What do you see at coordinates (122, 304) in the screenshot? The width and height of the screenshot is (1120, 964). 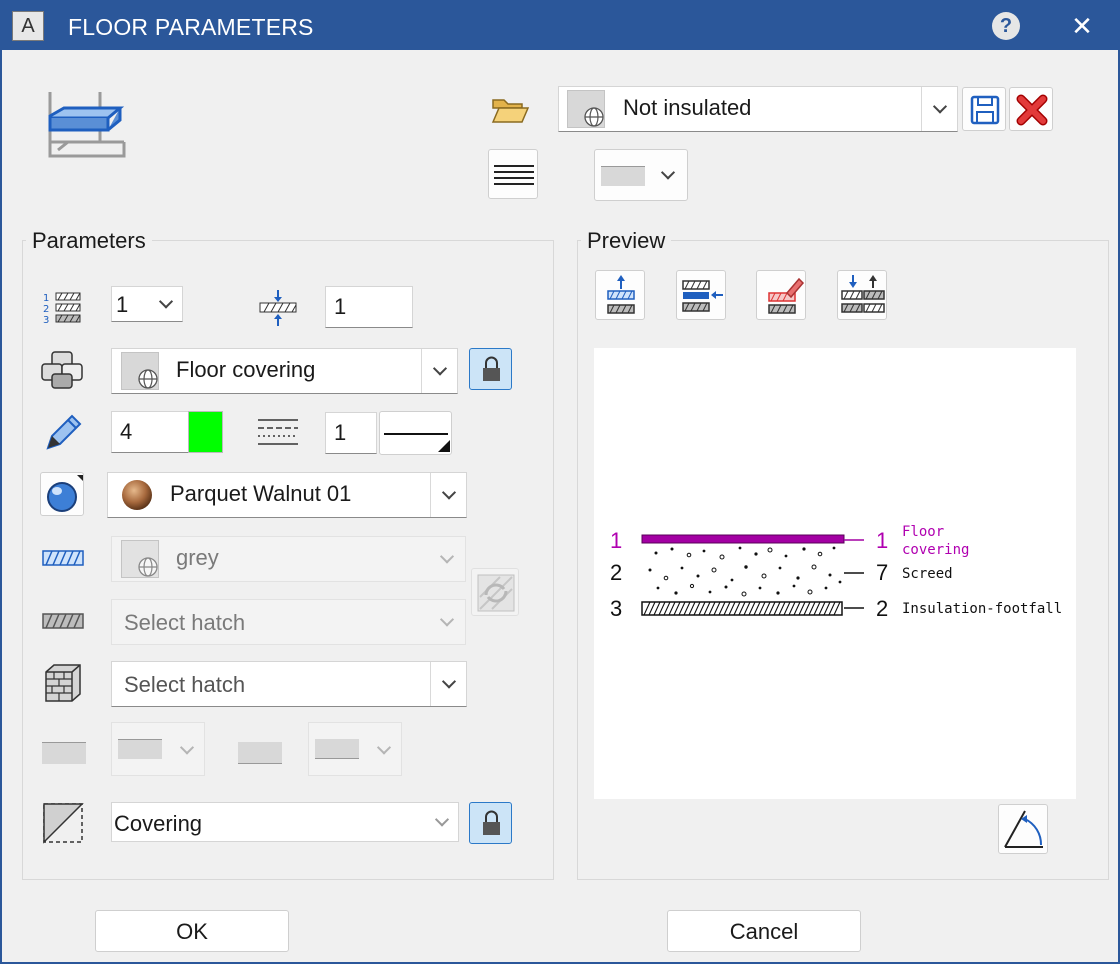 I see `layer-count-value: 1` at bounding box center [122, 304].